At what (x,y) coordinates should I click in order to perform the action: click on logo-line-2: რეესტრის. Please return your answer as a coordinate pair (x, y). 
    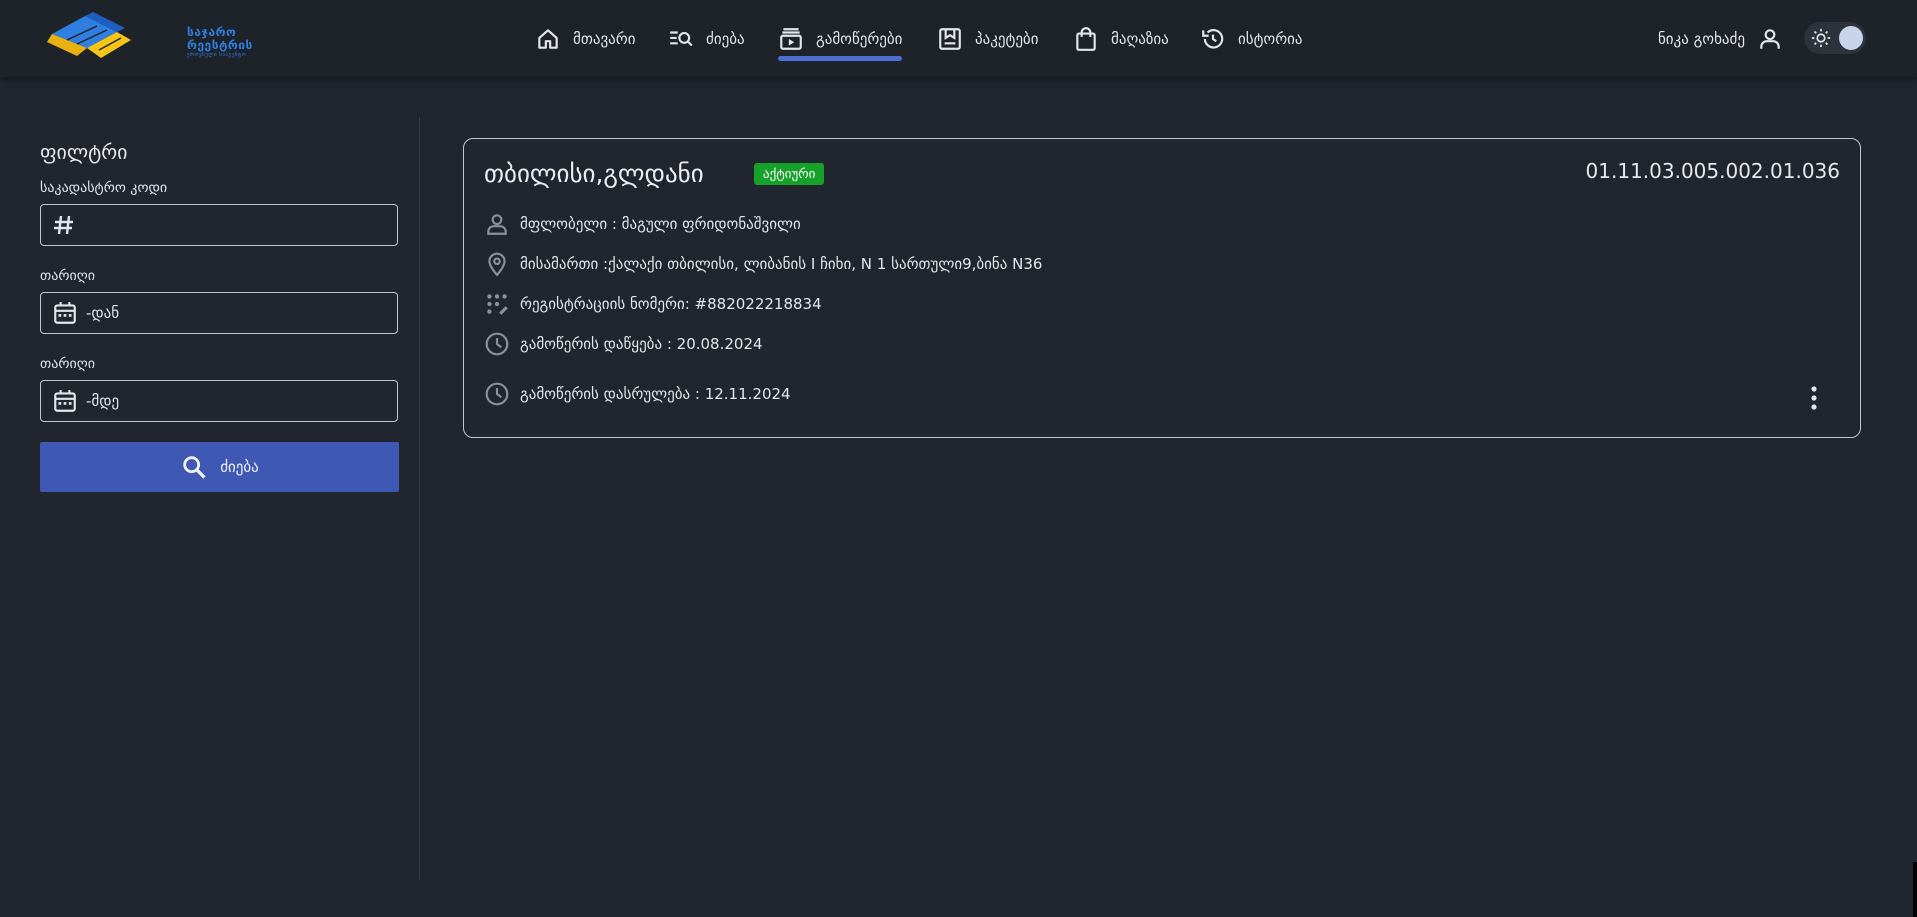
    Looking at the image, I should click on (220, 45).